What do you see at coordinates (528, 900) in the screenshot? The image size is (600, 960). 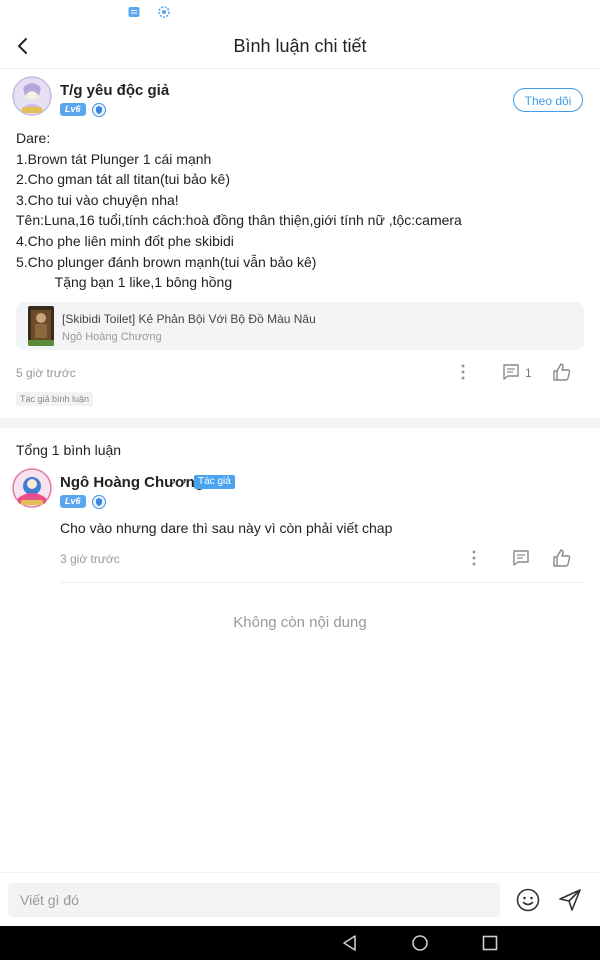 I see `emoji-icon` at bounding box center [528, 900].